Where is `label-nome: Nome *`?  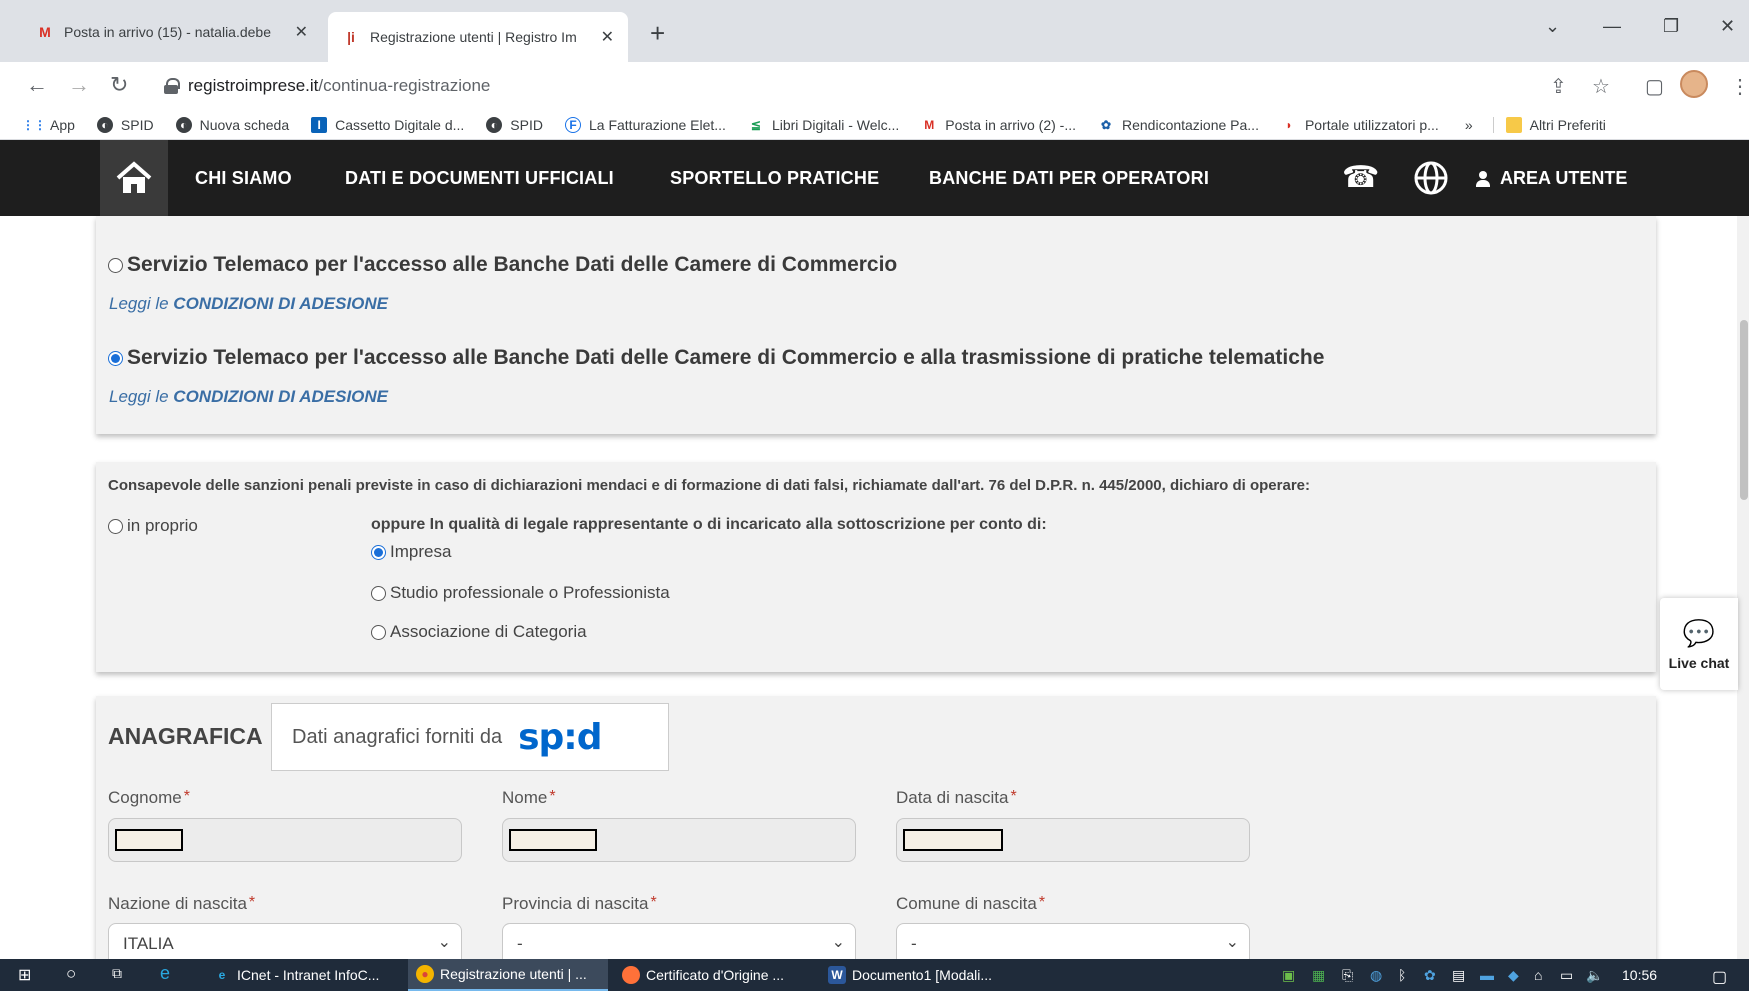
label-nome: Nome * is located at coordinates (529, 798).